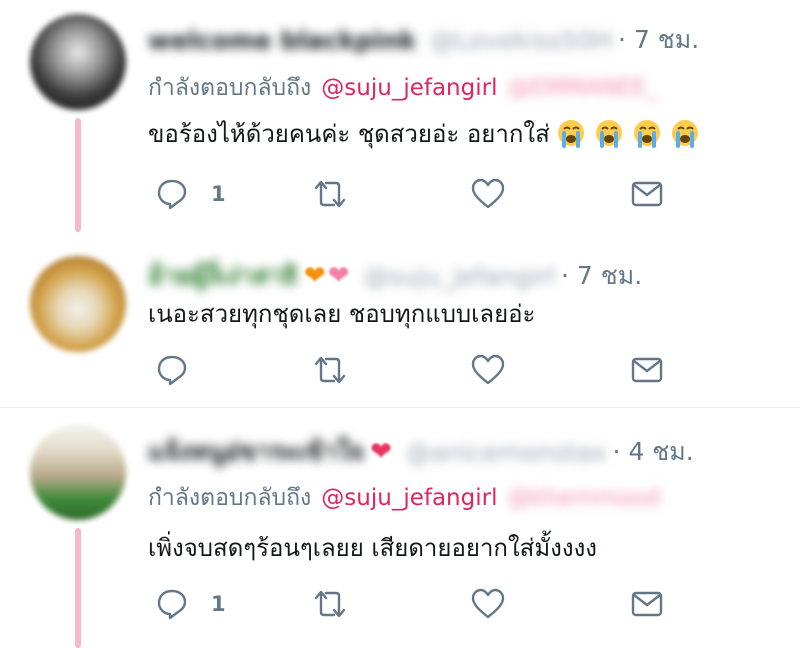  I want to click on user-handle: @Lovekiss50H, so click(521, 40).